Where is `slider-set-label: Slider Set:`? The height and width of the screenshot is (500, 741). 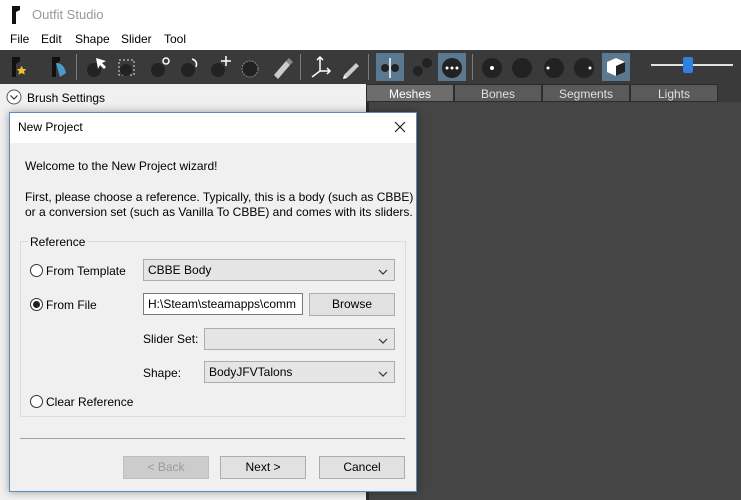 slider-set-label: Slider Set: is located at coordinates (171, 339).